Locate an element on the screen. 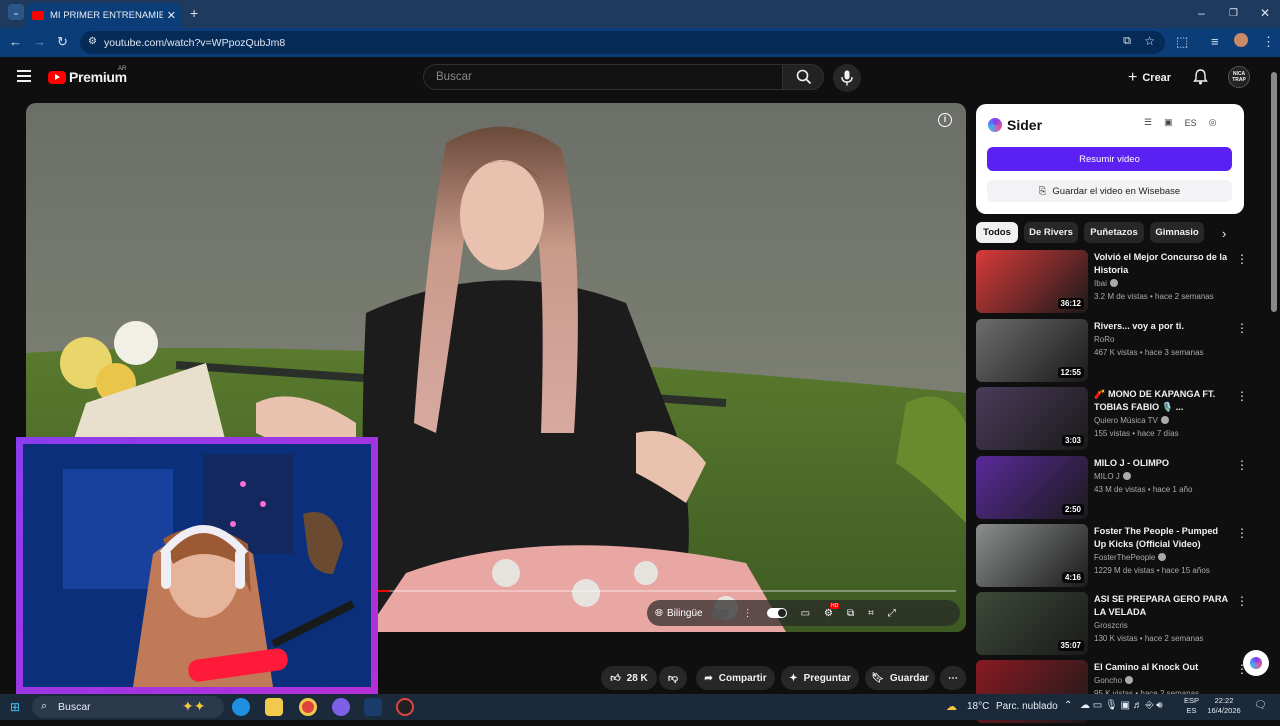 This screenshot has height=726, width=1280. sider-settings-icon: ◎ is located at coordinates (1213, 122).